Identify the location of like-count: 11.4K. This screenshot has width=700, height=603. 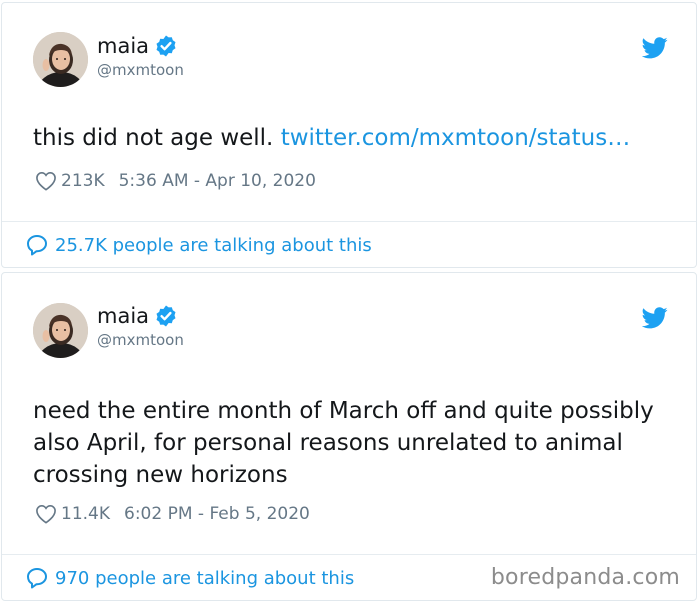
(85, 514).